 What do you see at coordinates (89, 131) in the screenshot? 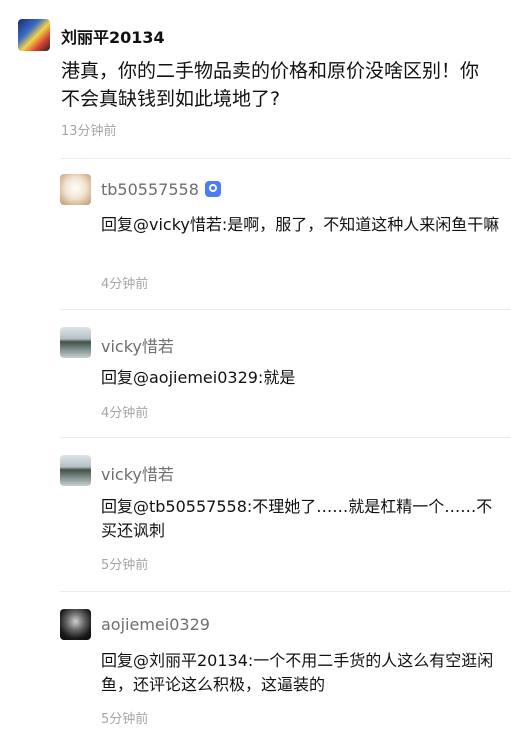
I see `comment-time: 13分钟前` at bounding box center [89, 131].